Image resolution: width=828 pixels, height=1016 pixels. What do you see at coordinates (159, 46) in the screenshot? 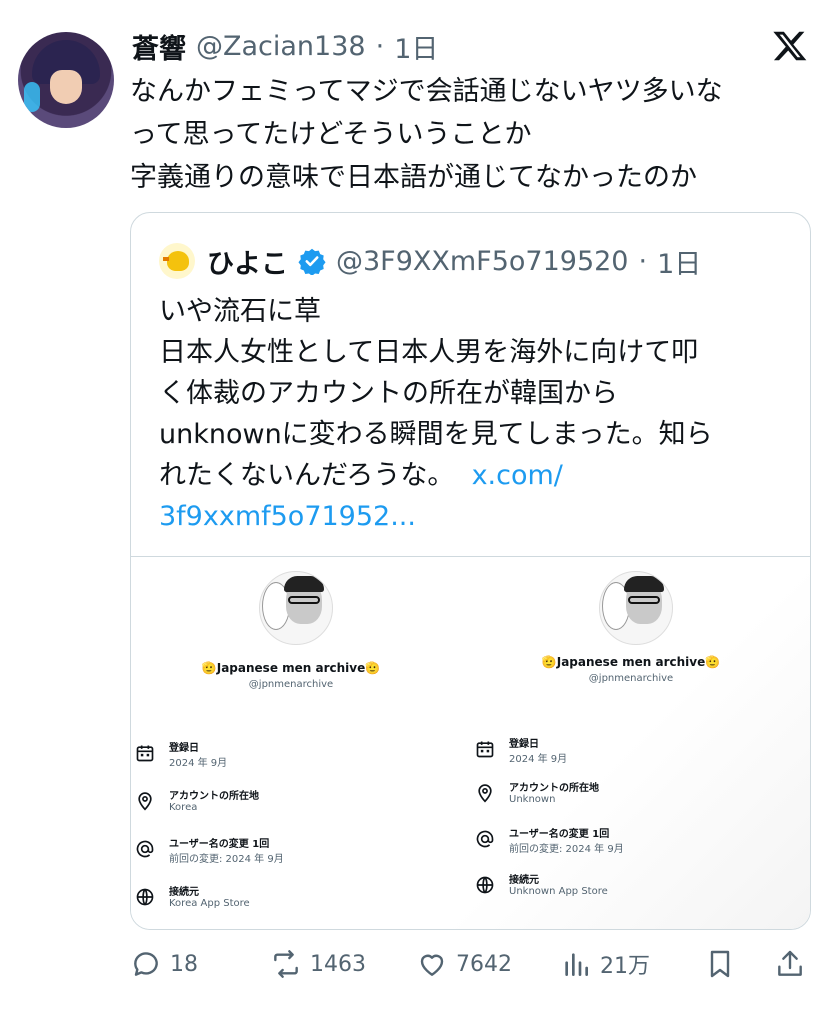
I see `author-name: 蒼響` at bounding box center [159, 46].